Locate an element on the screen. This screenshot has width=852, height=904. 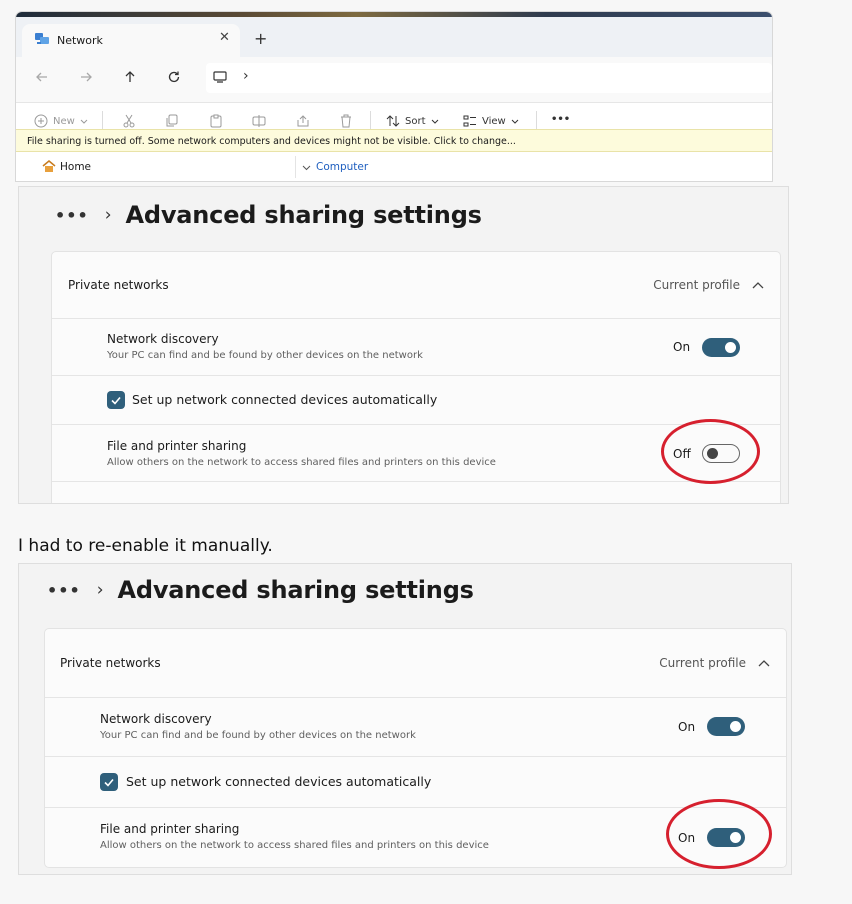
tab-title: Network is located at coordinates (80, 40).